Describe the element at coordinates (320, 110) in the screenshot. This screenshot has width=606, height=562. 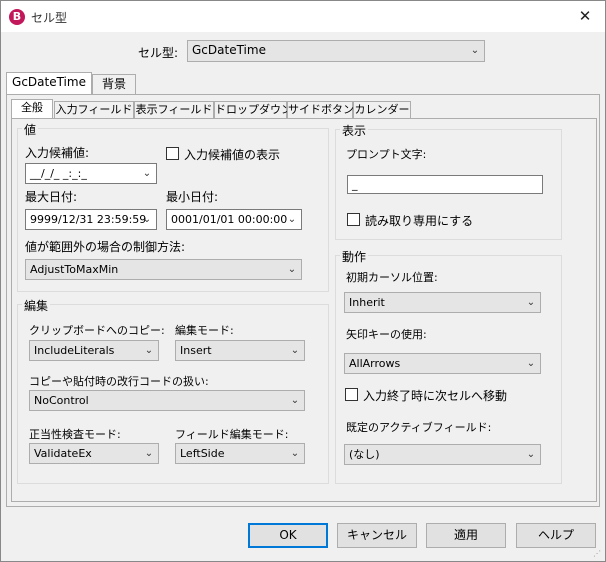
I see `tab-side-button: サイドボタン` at that location.